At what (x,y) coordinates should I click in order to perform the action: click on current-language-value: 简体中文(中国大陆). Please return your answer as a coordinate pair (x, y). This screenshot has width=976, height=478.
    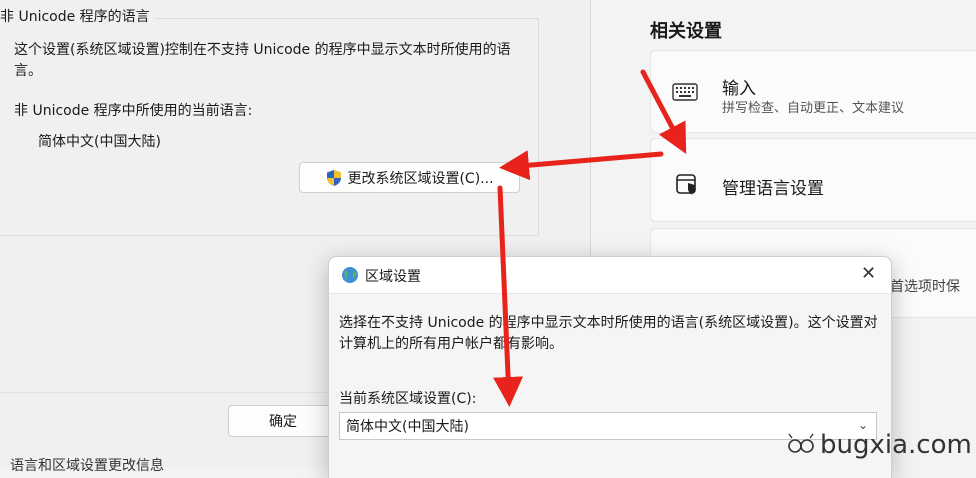
    Looking at the image, I should click on (99, 142).